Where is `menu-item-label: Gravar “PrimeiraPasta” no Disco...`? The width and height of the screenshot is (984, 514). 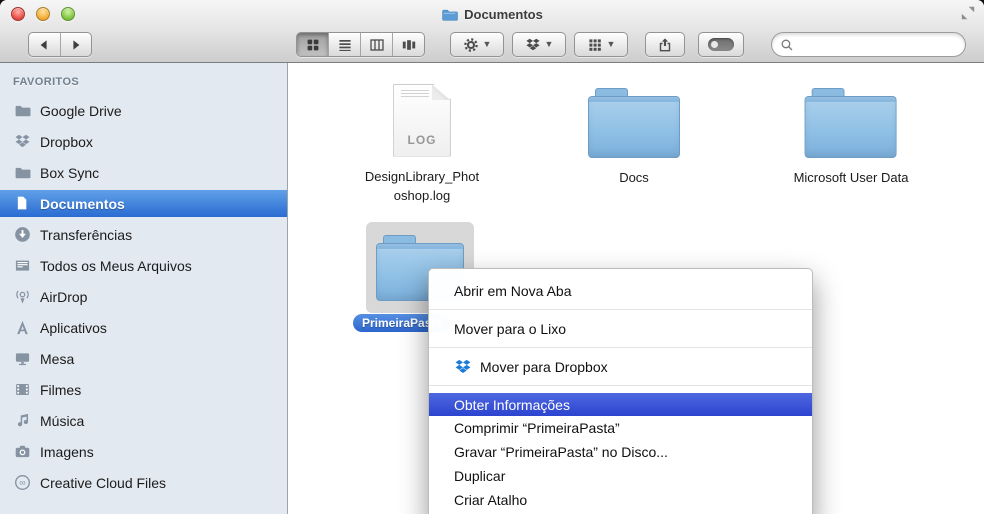
menu-item-label: Gravar “PrimeiraPasta” no Disco... is located at coordinates (561, 452).